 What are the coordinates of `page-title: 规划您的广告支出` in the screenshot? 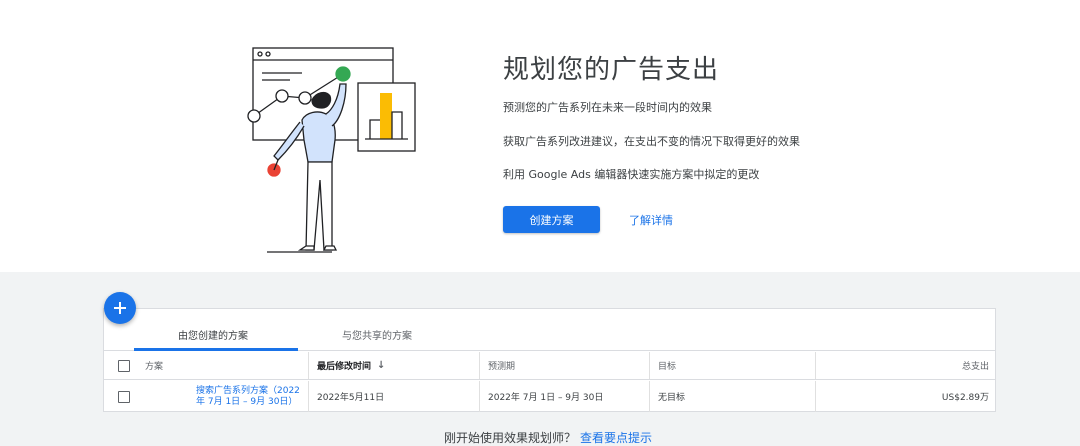 It's located at (611, 70).